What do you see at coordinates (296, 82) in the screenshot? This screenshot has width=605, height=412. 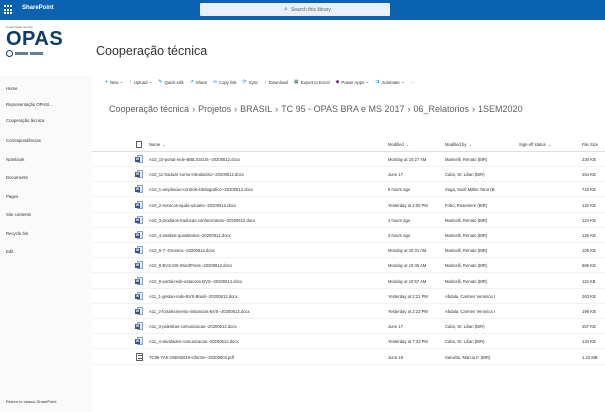 I see `excel-icon: ▦` at bounding box center [296, 82].